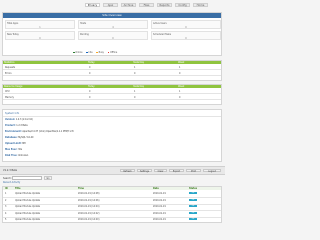 Image resolution: width=320 pixels, height=240 pixels. What do you see at coordinates (162, 34) in the screenshot?
I see `stat-label: Scheduled Tasks` at bounding box center [162, 34].